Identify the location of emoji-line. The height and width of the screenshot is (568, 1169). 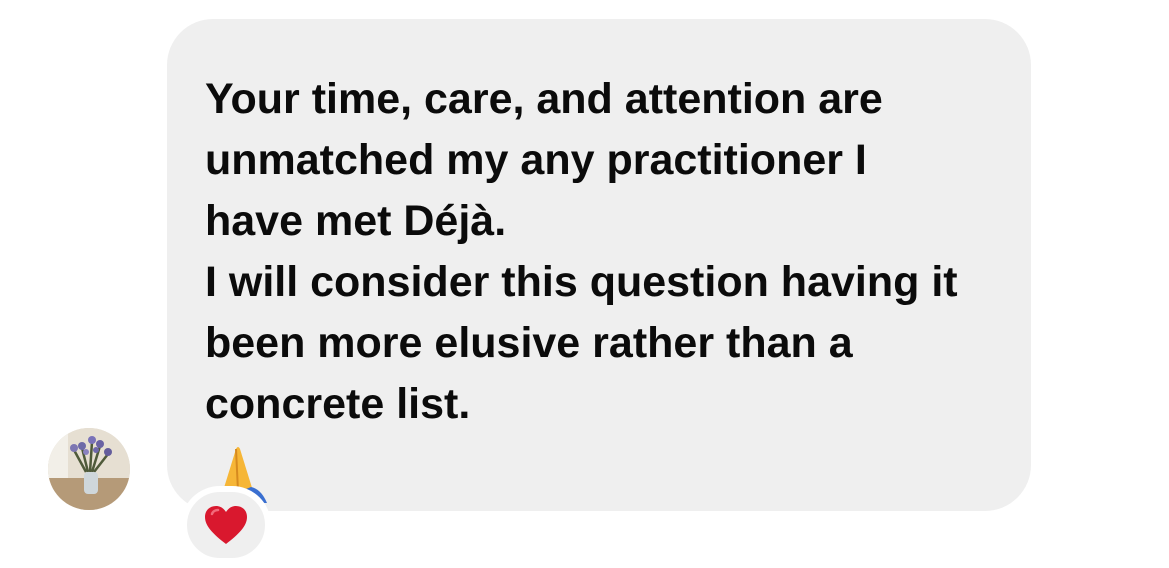
(600, 475).